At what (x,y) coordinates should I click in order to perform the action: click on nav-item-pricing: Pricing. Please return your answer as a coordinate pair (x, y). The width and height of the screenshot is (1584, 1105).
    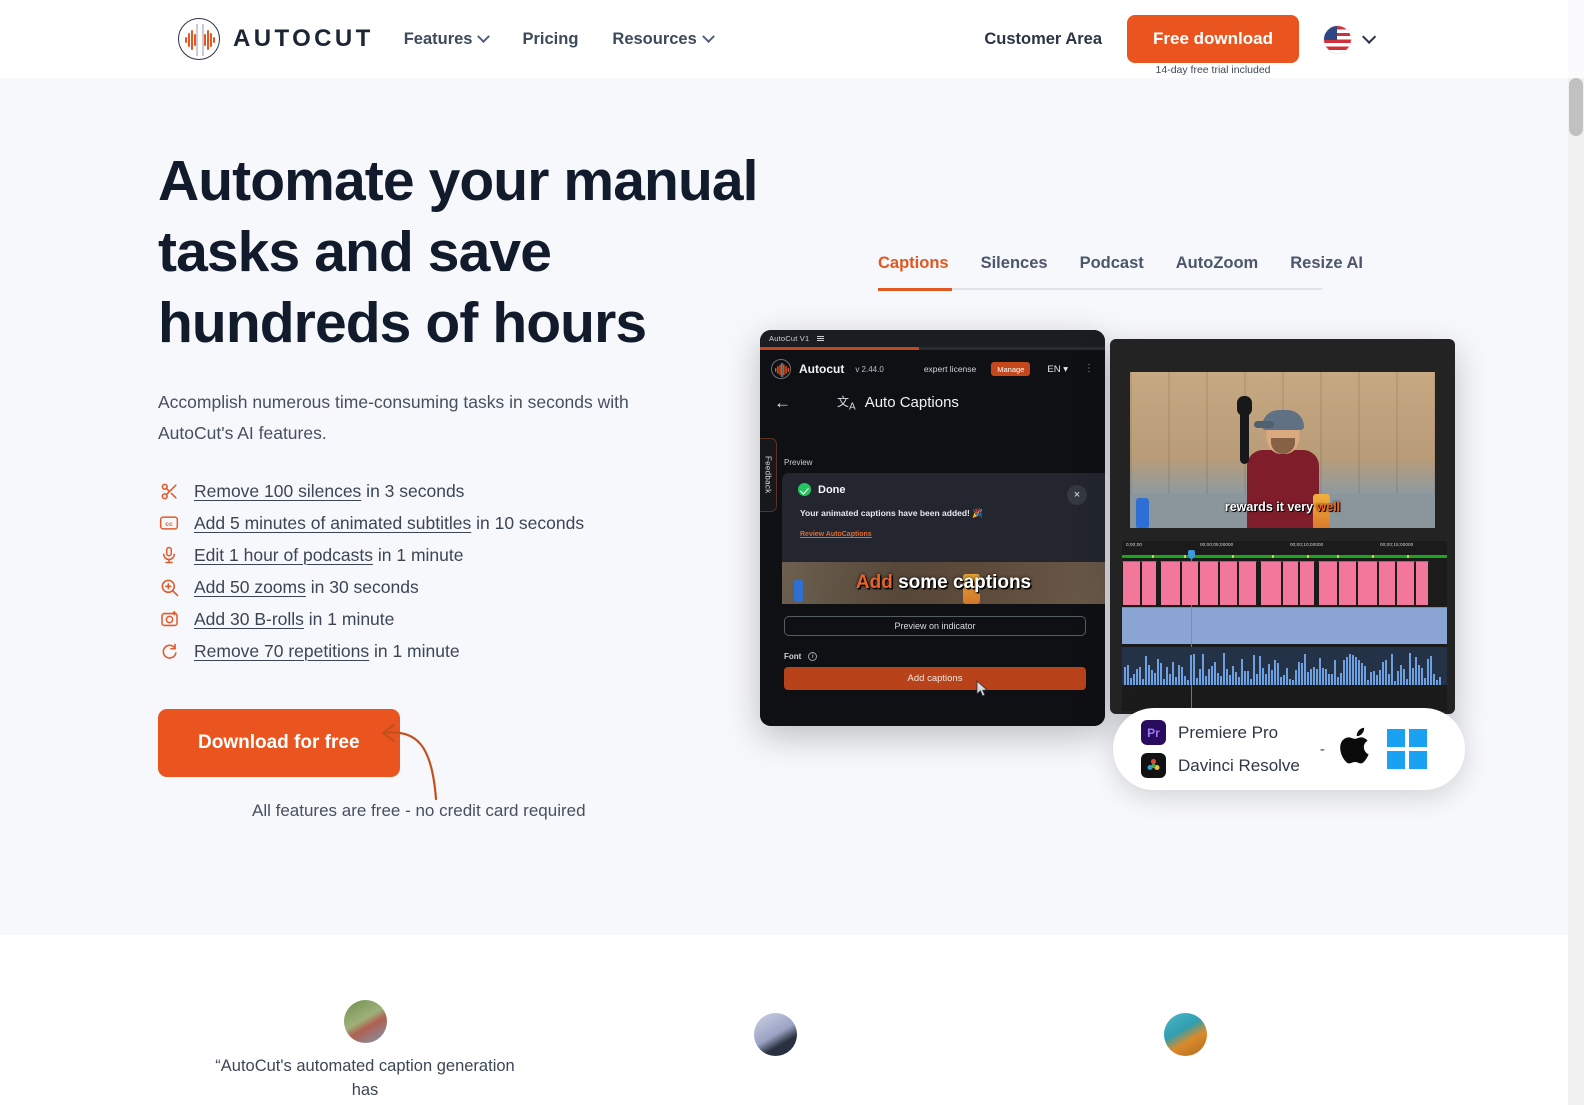
    Looking at the image, I should click on (550, 39).